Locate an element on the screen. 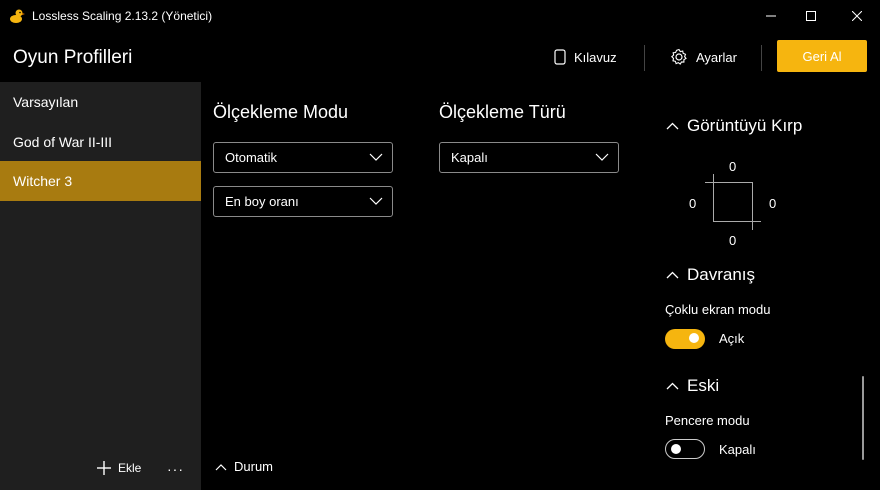 The height and width of the screenshot is (490, 880). status-expander: Durum is located at coordinates (244, 466).